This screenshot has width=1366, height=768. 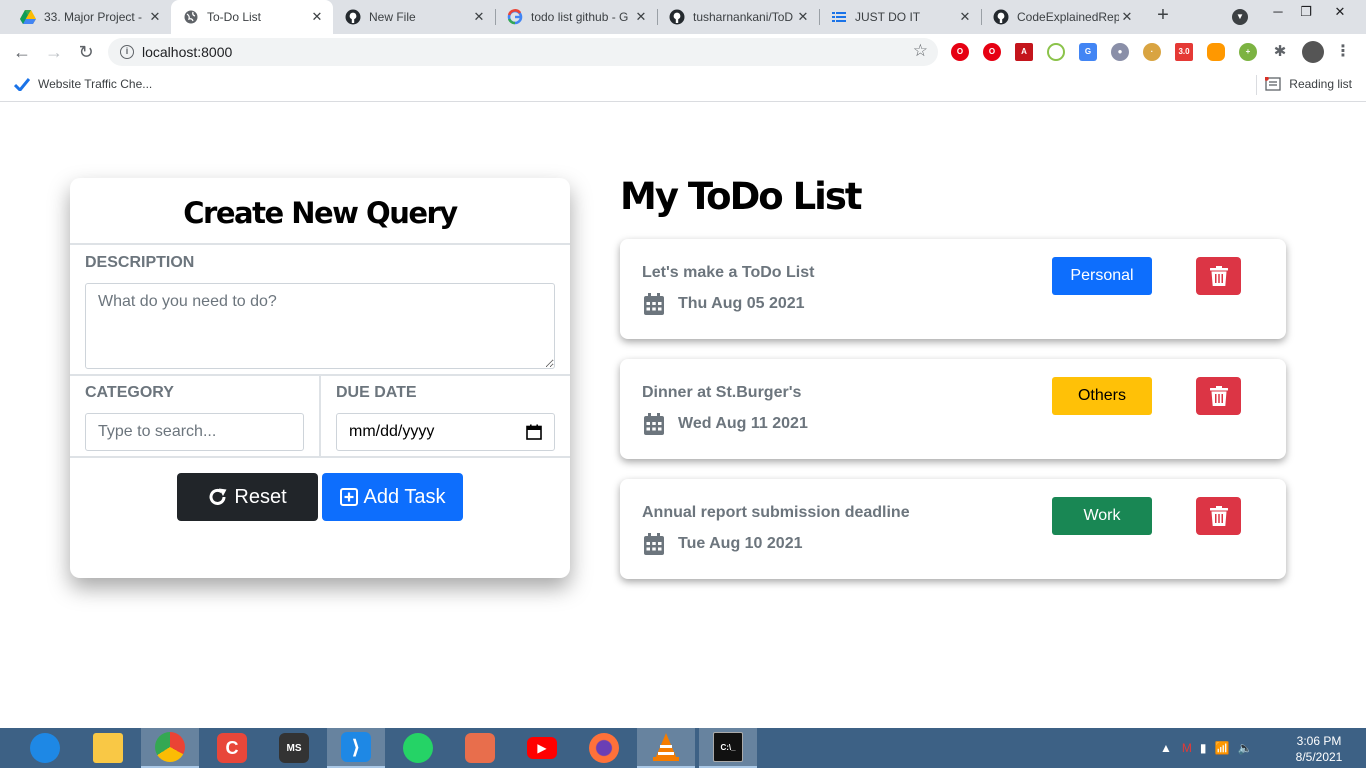 What do you see at coordinates (888, 17) in the screenshot?
I see `tab-title: JUST DO IT` at bounding box center [888, 17].